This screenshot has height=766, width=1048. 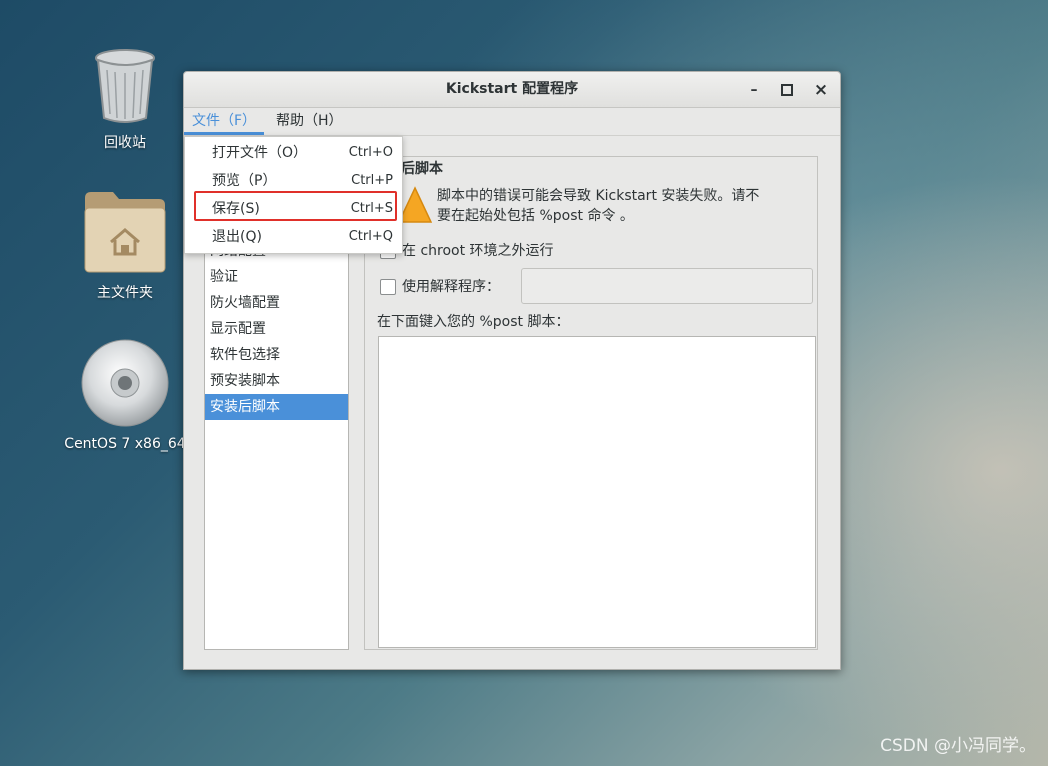 What do you see at coordinates (276, 277) in the screenshot?
I see `sidebar-item-auth: 验证` at bounding box center [276, 277].